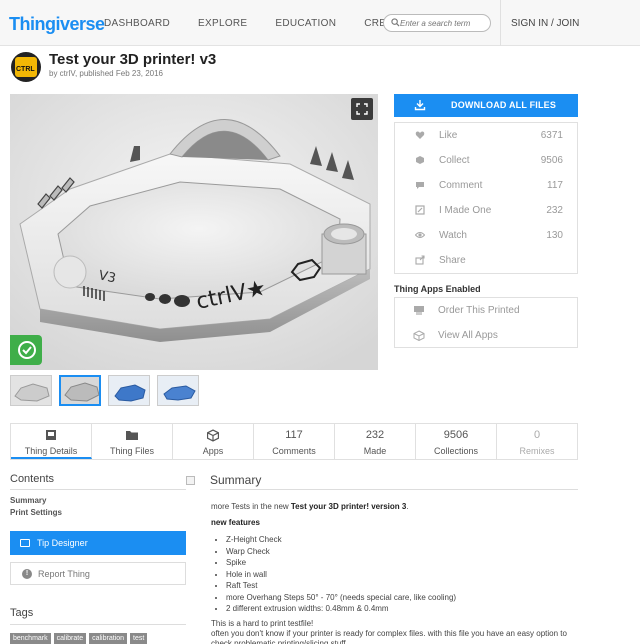 The height and width of the screenshot is (644, 640). I want to click on summary-intro-post: ., so click(407, 506).